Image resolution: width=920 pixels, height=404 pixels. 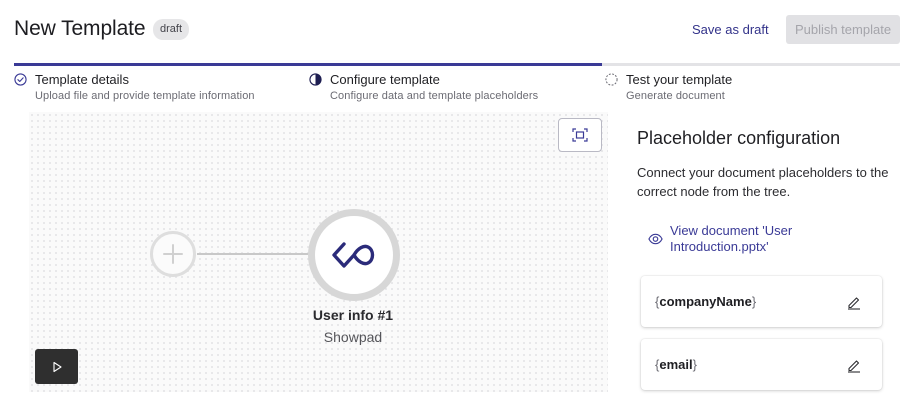 I want to click on data-source-node, so click(x=354, y=255).